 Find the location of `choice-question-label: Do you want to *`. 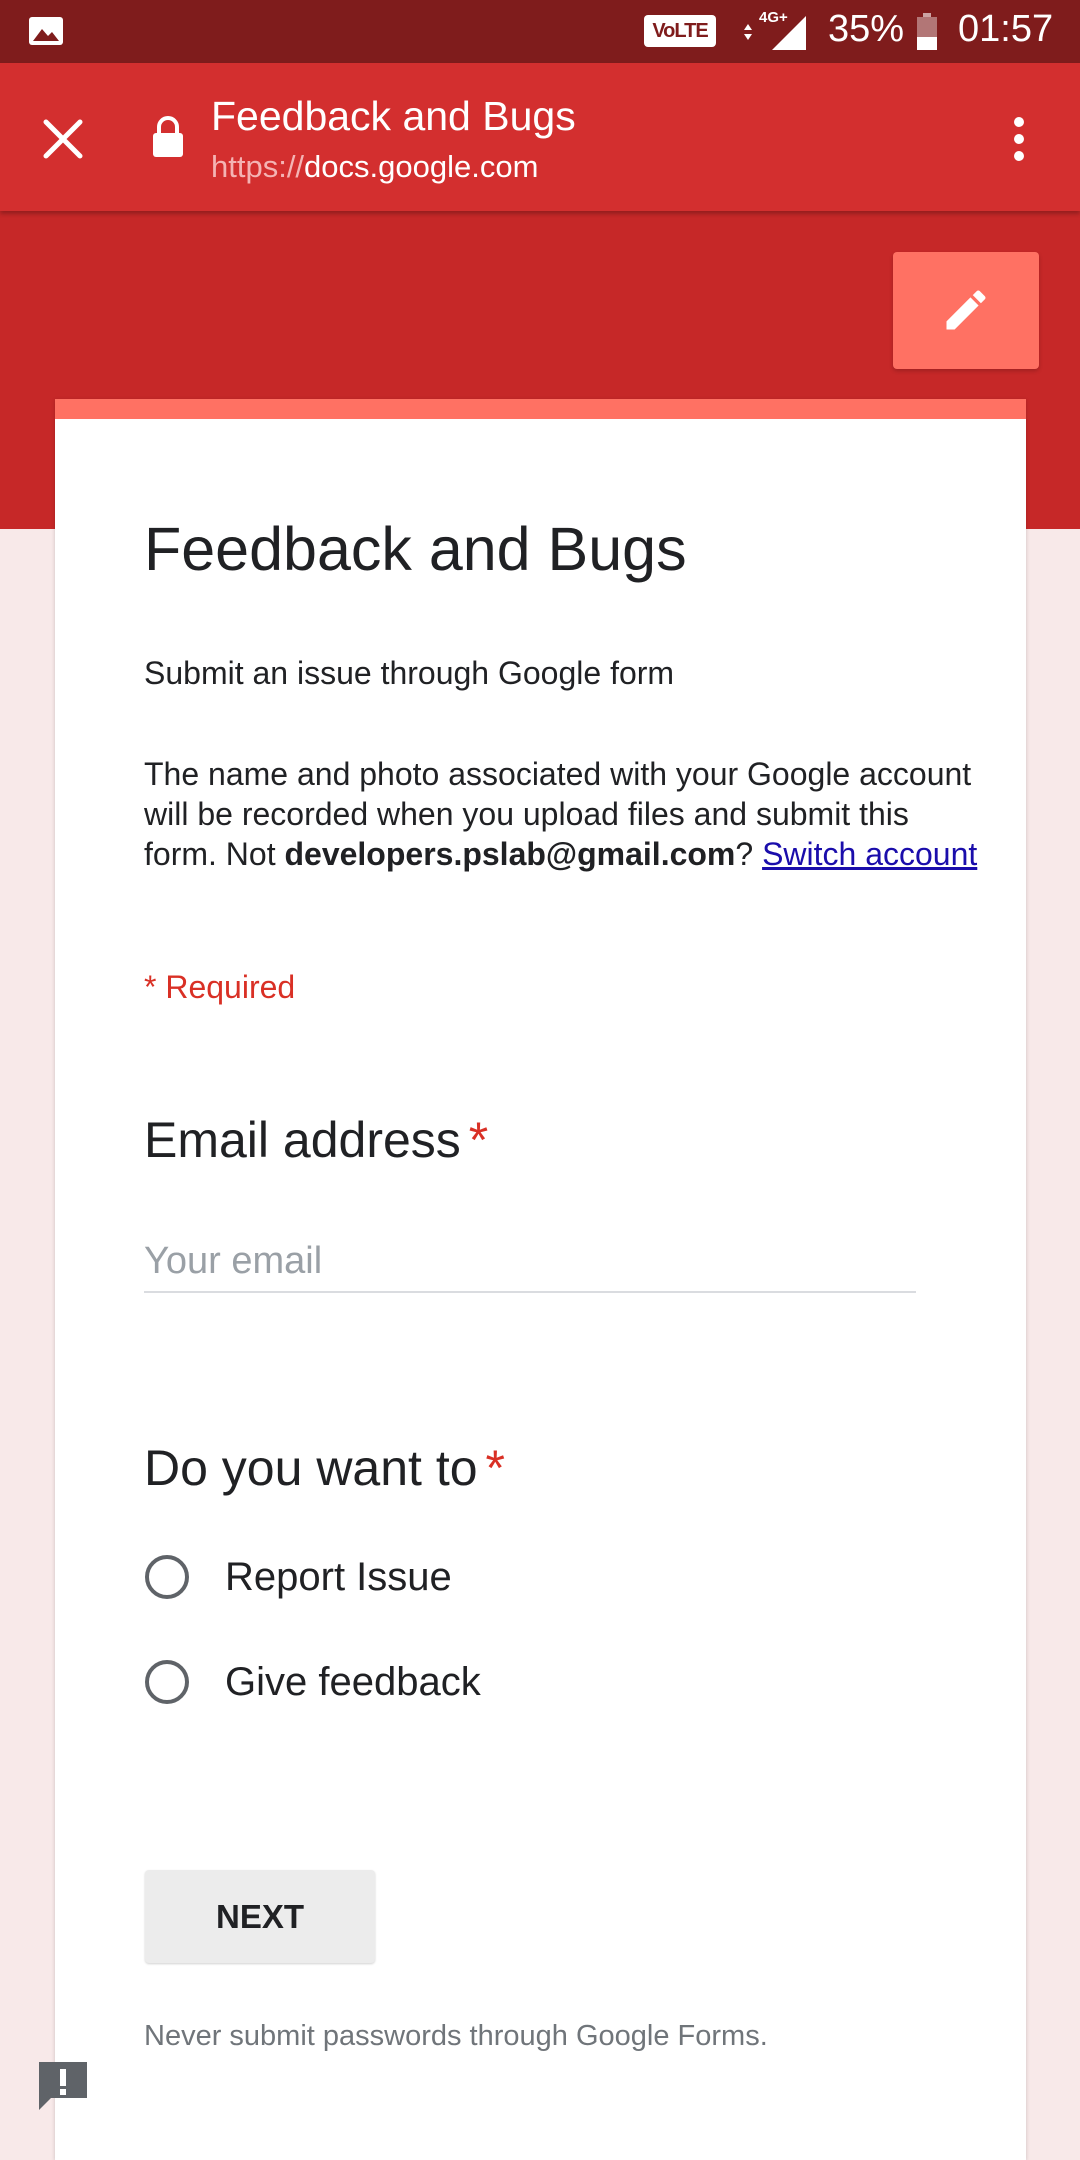

choice-question-label: Do you want to * is located at coordinates (324, 1468).